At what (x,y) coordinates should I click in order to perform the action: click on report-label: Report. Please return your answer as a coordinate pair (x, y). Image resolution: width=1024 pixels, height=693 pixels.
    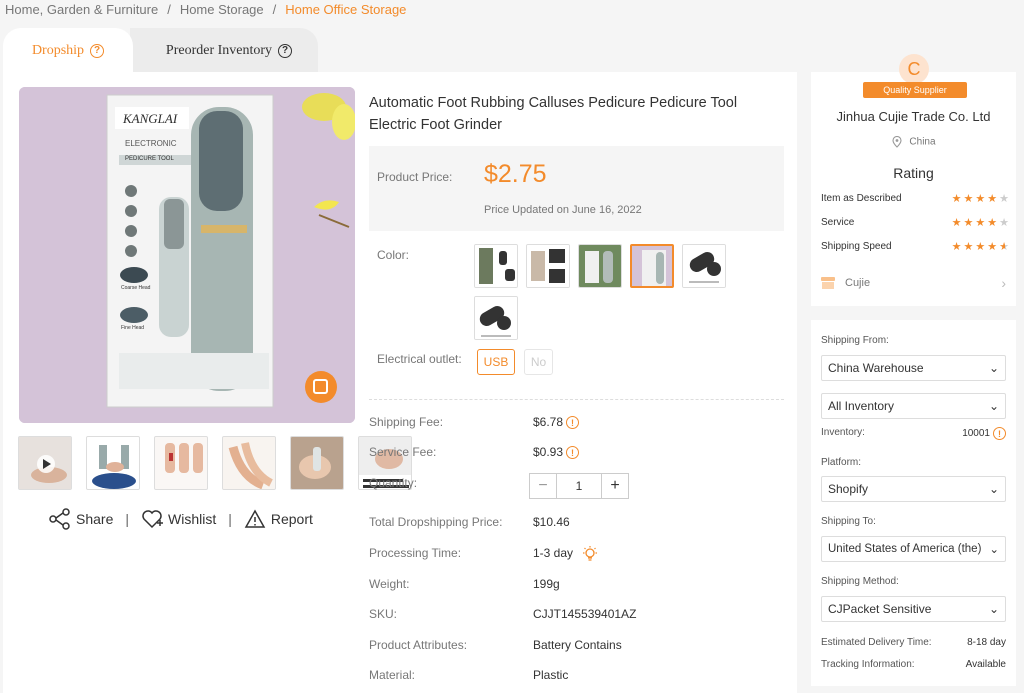
    Looking at the image, I should click on (291, 519).